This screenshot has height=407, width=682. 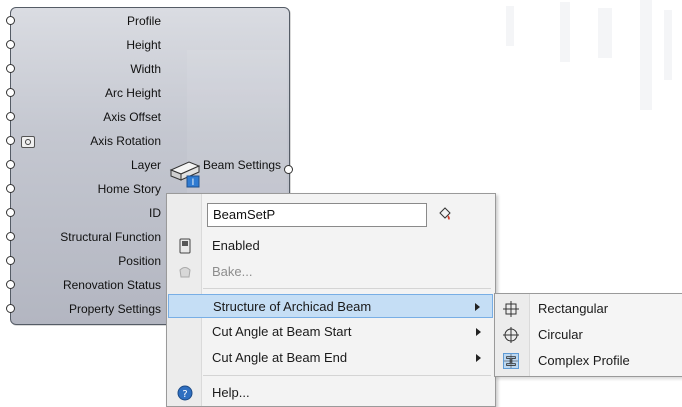 I want to click on menu-item-enabled: Enabled, so click(x=330, y=246).